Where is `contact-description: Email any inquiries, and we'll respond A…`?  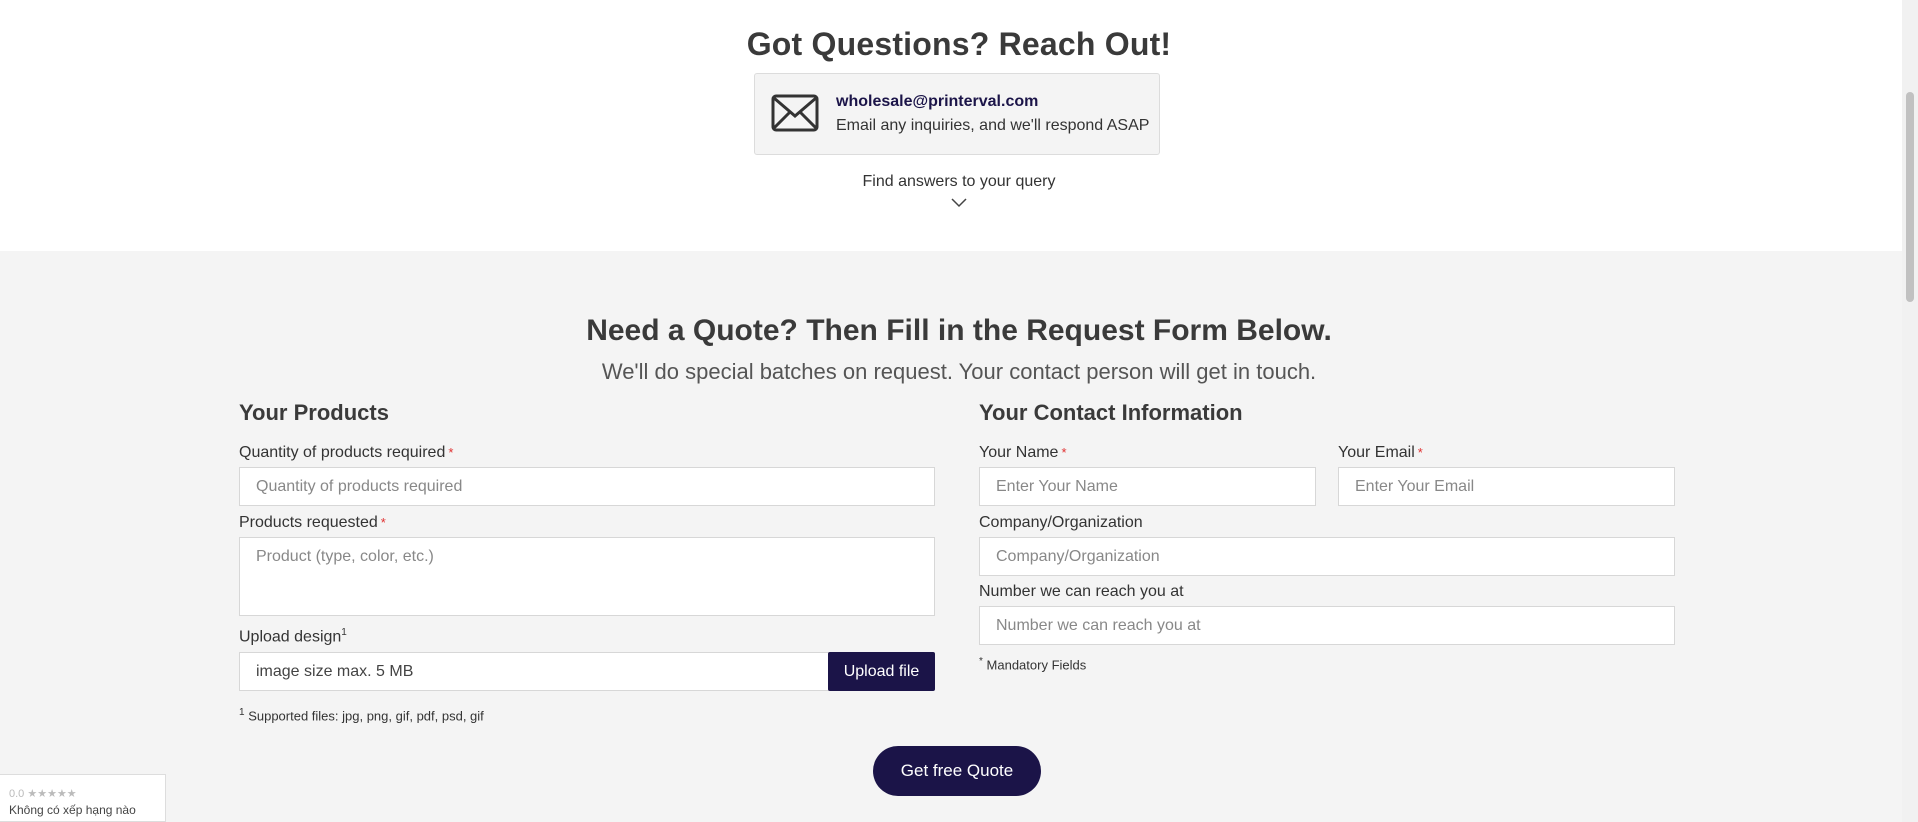 contact-description: Email any inquiries, and we'll respond A… is located at coordinates (993, 125).